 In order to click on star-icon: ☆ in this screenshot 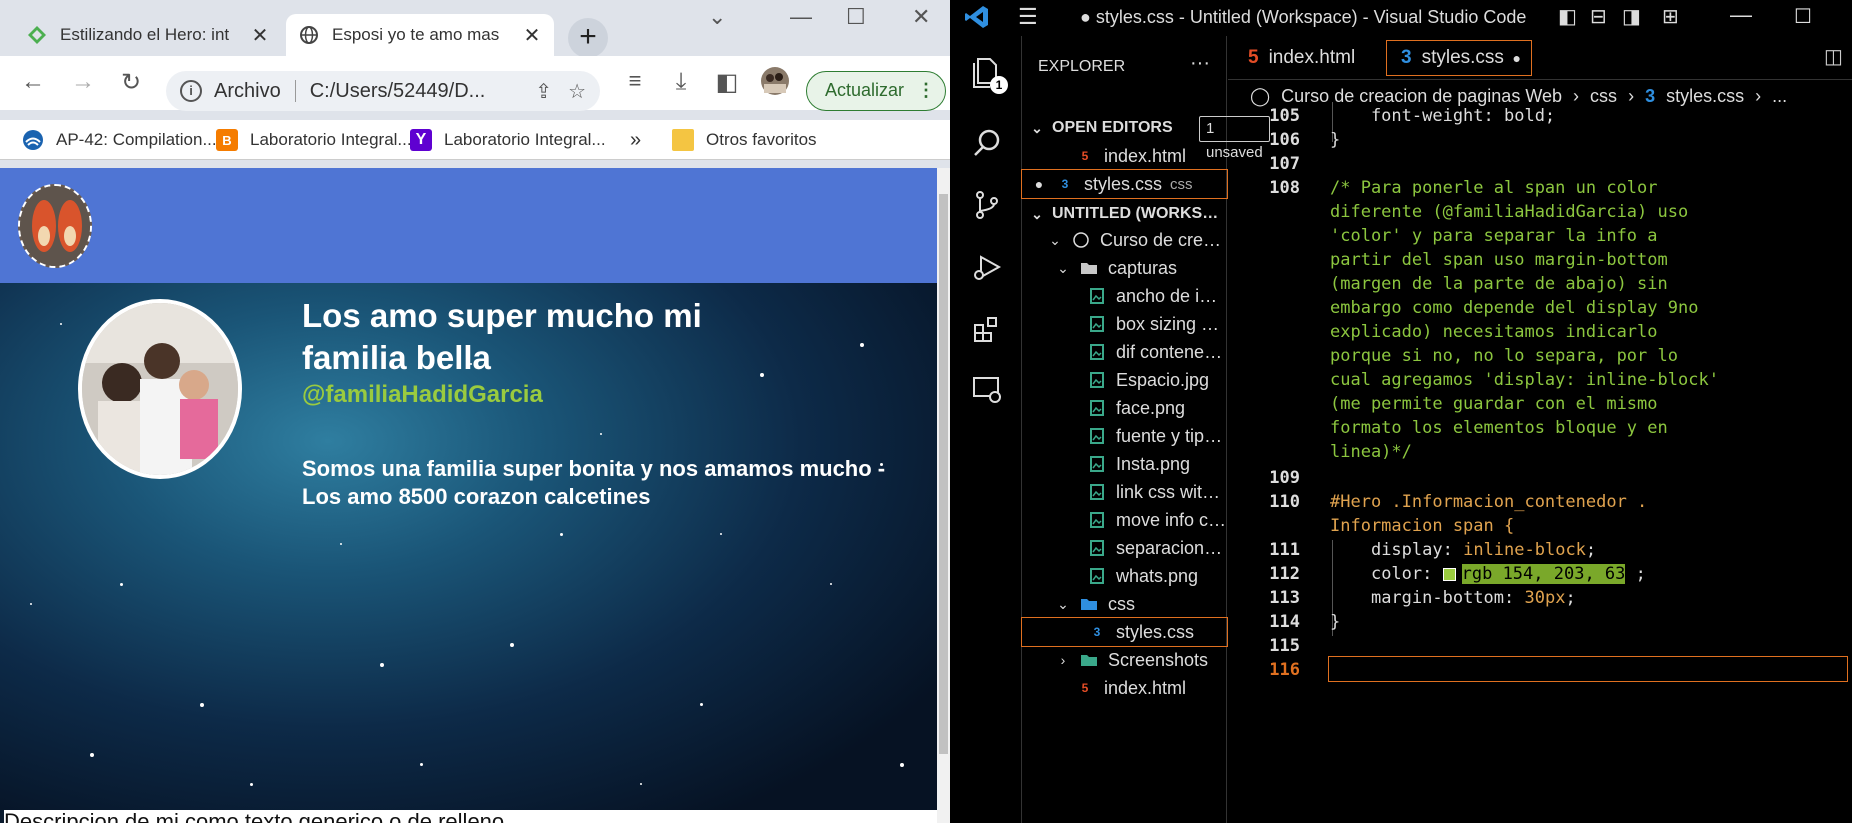, I will do `click(577, 91)`.